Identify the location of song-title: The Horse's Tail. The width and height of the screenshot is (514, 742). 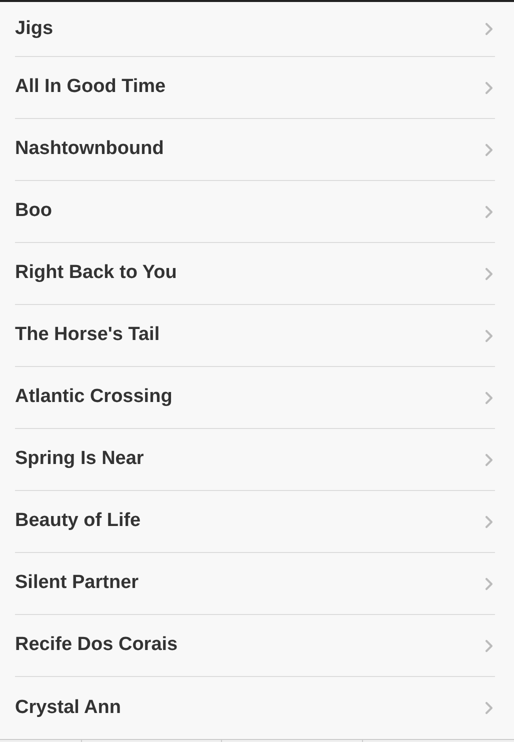
(87, 335).